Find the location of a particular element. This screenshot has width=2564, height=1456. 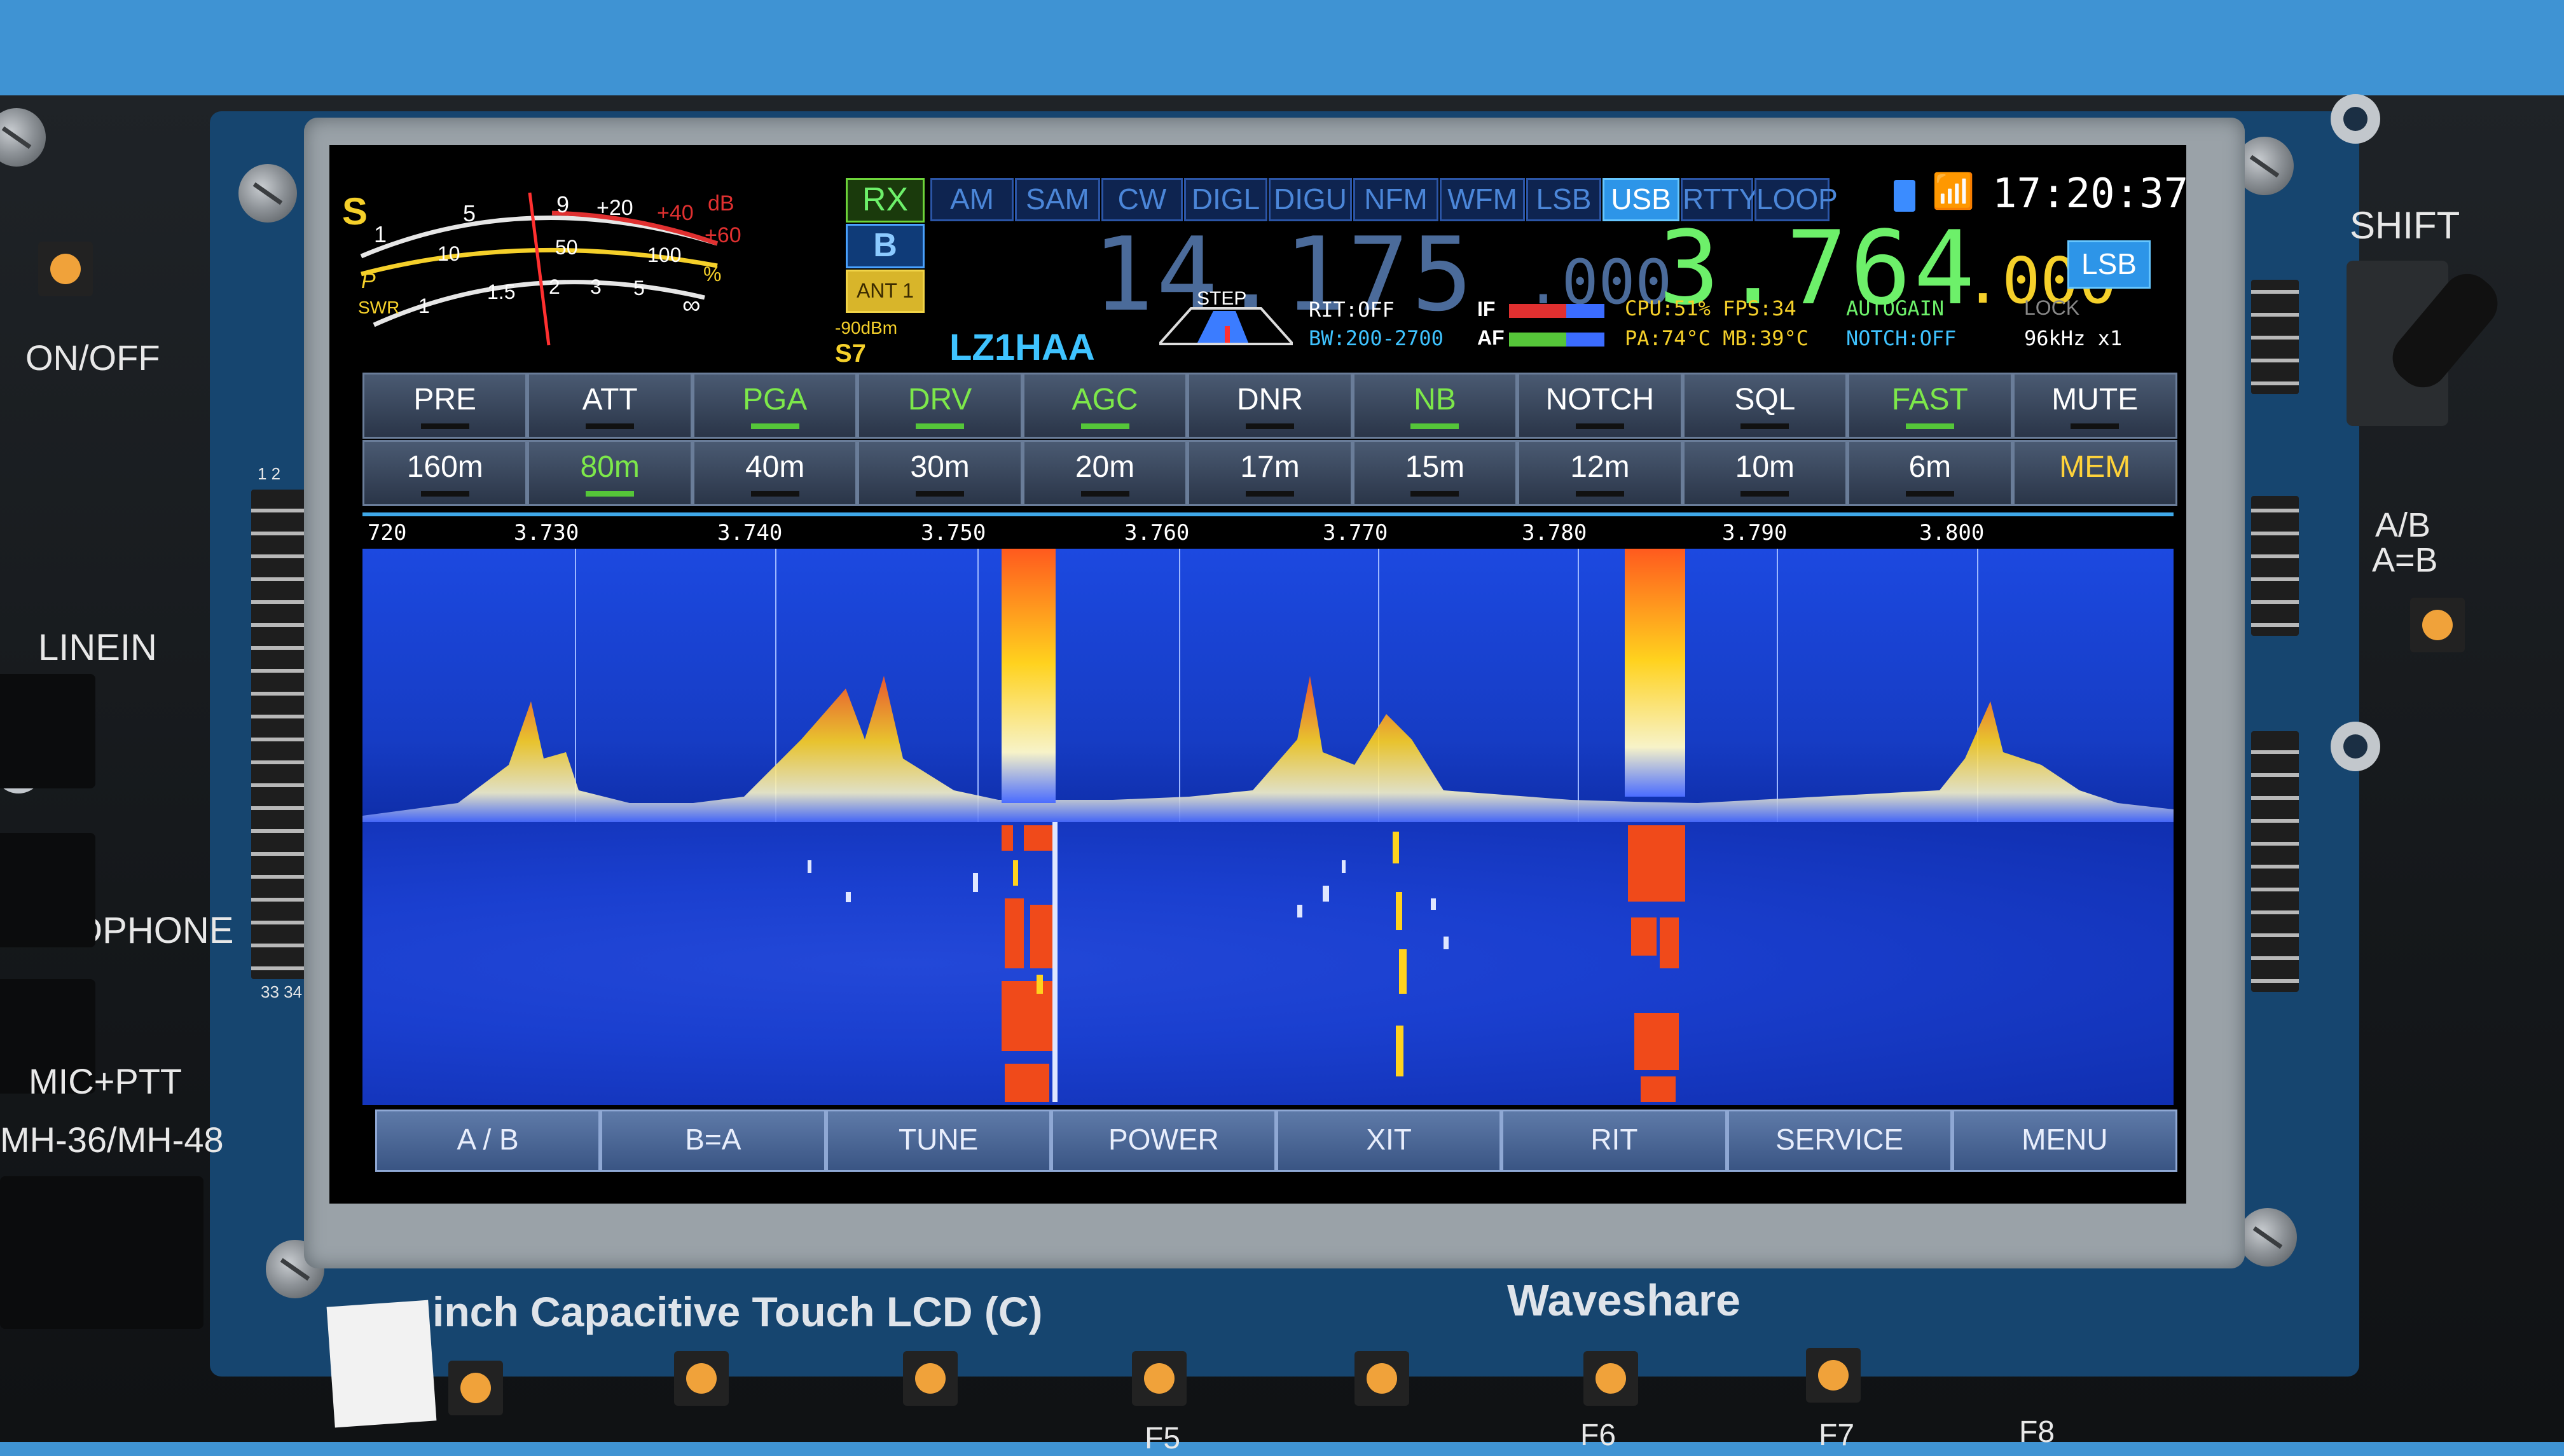

a-b-button: A / B is located at coordinates (488, 1140).